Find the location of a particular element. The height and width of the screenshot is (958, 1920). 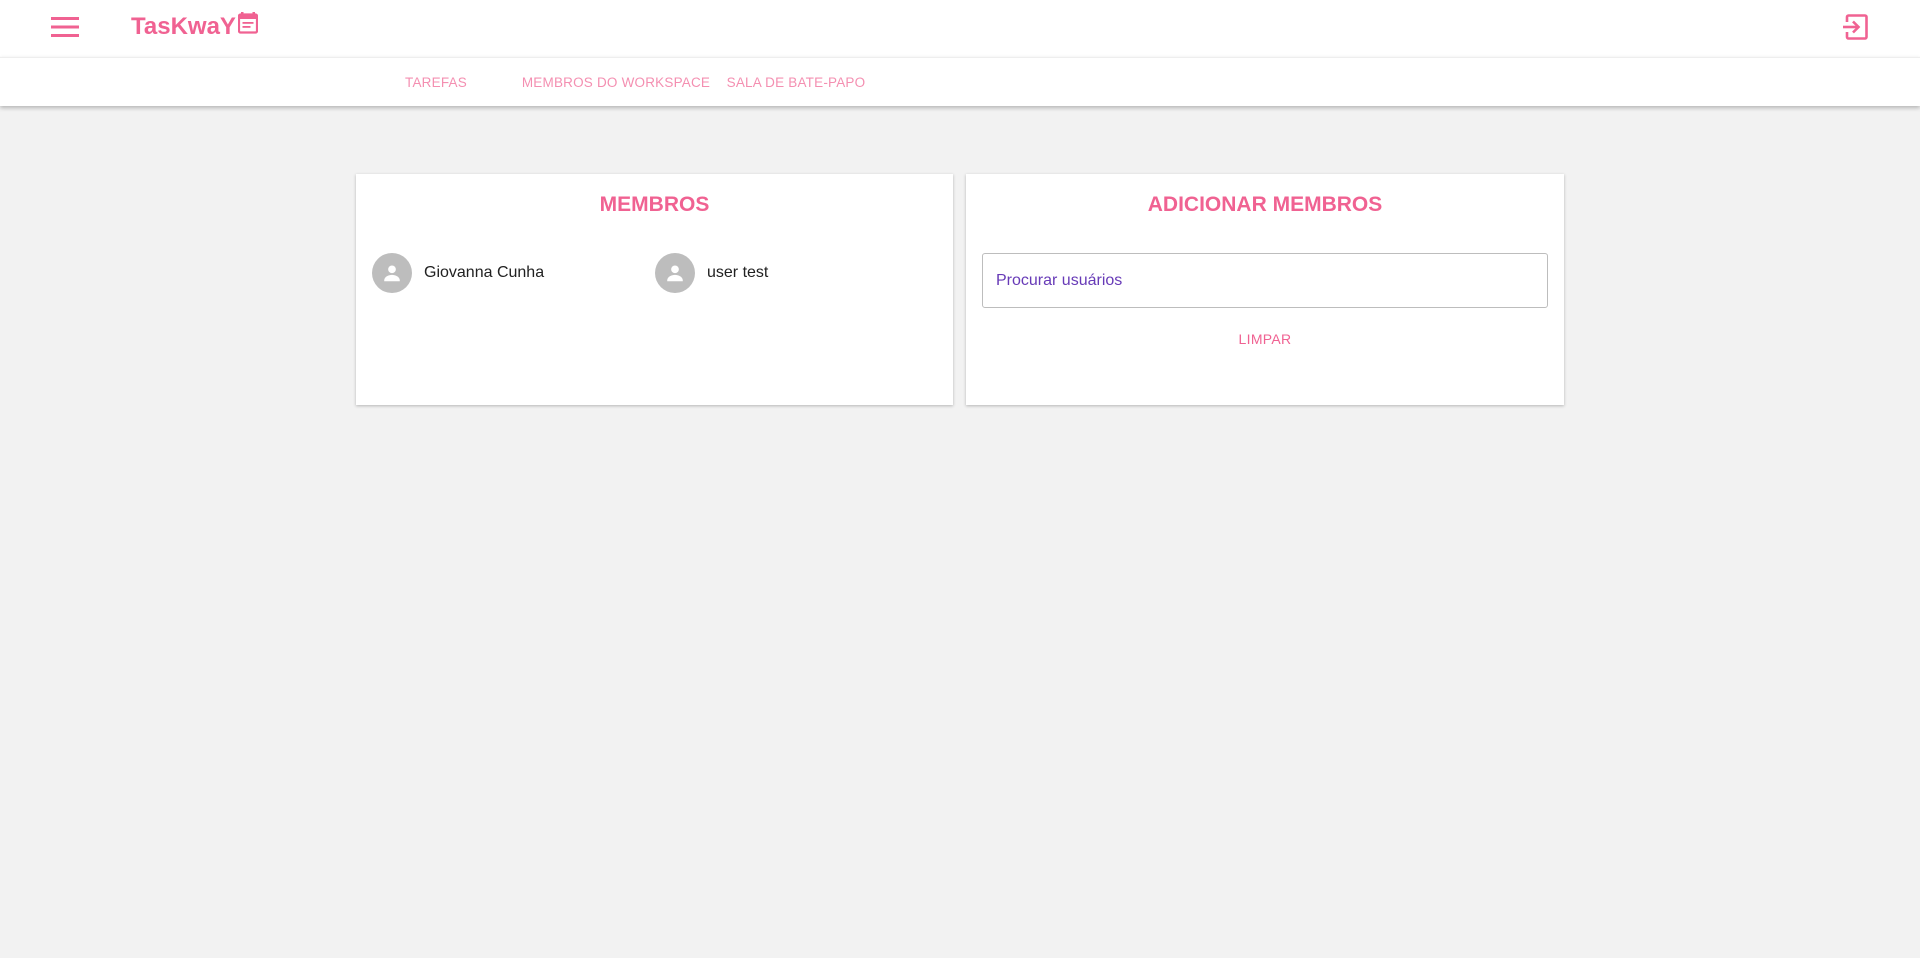

menu-icon is located at coordinates (65, 27).